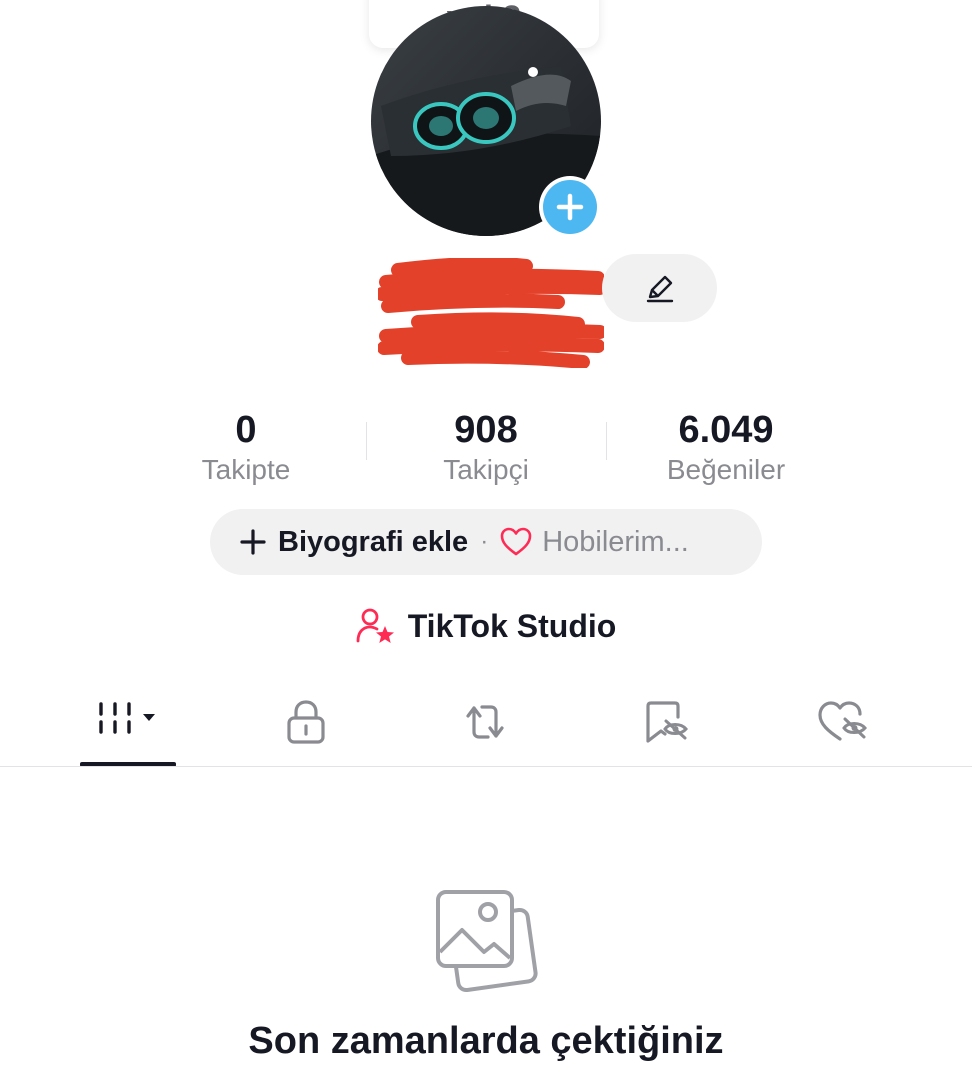 The width and height of the screenshot is (972, 1080). I want to click on pencil-icon, so click(659, 289).